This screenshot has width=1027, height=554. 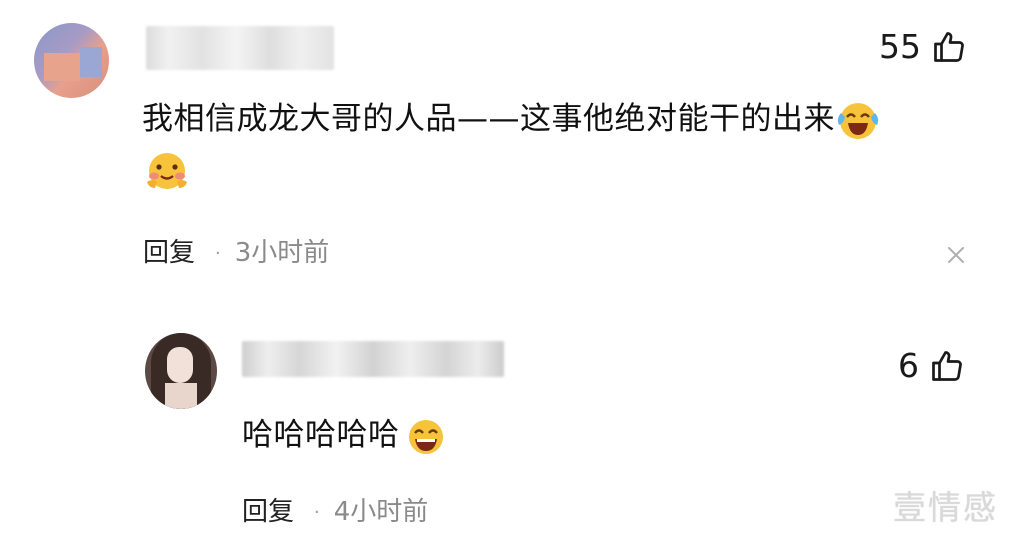 I want to click on reply-meta: 回复 · 4小时前, so click(x=335, y=512).